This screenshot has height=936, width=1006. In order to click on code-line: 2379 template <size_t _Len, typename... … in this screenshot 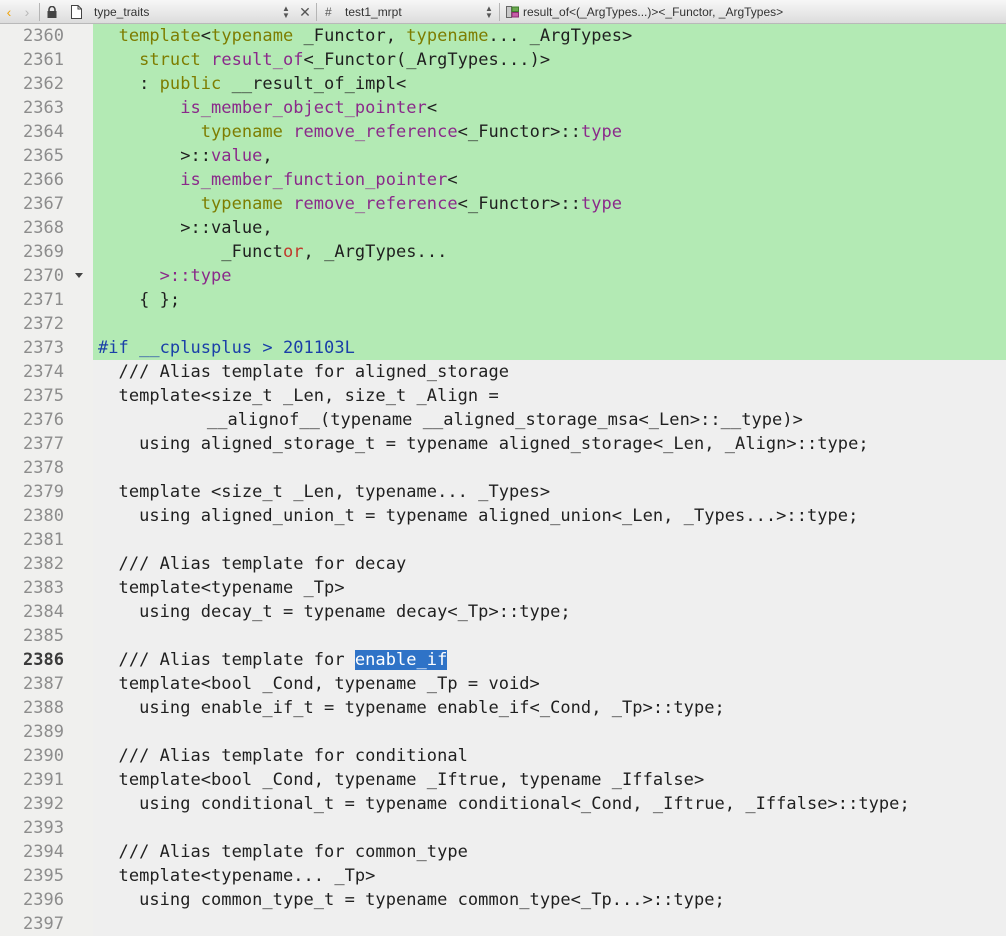, I will do `click(503, 492)`.